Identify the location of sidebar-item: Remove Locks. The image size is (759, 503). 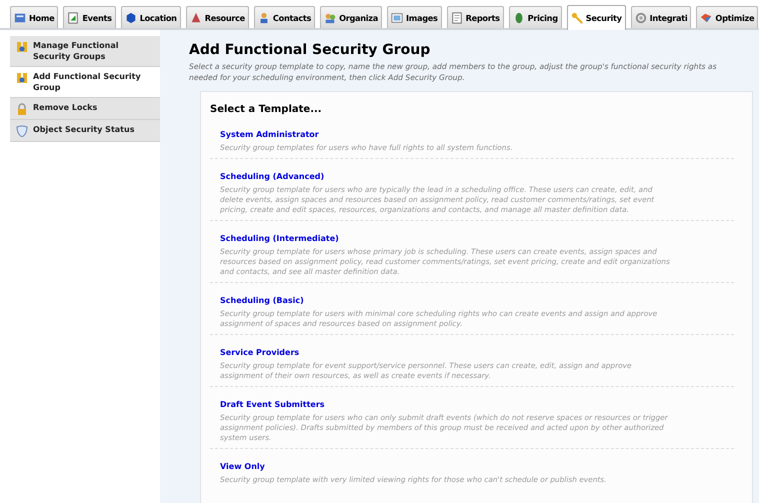
(85, 109).